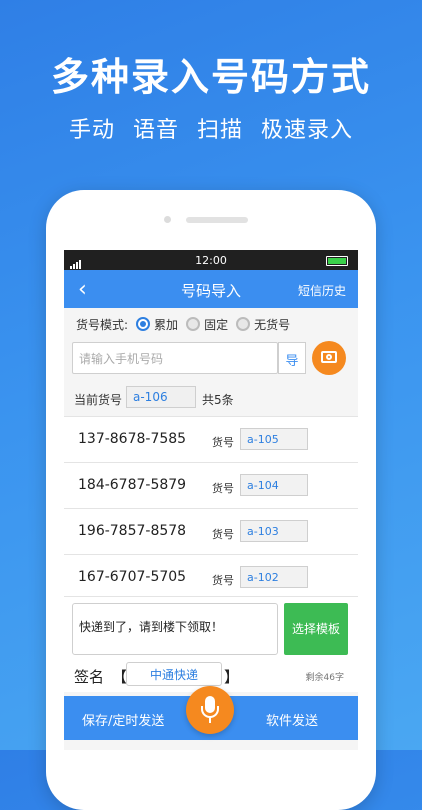 The height and width of the screenshot is (810, 422). I want to click on camera-icon, so click(329, 357).